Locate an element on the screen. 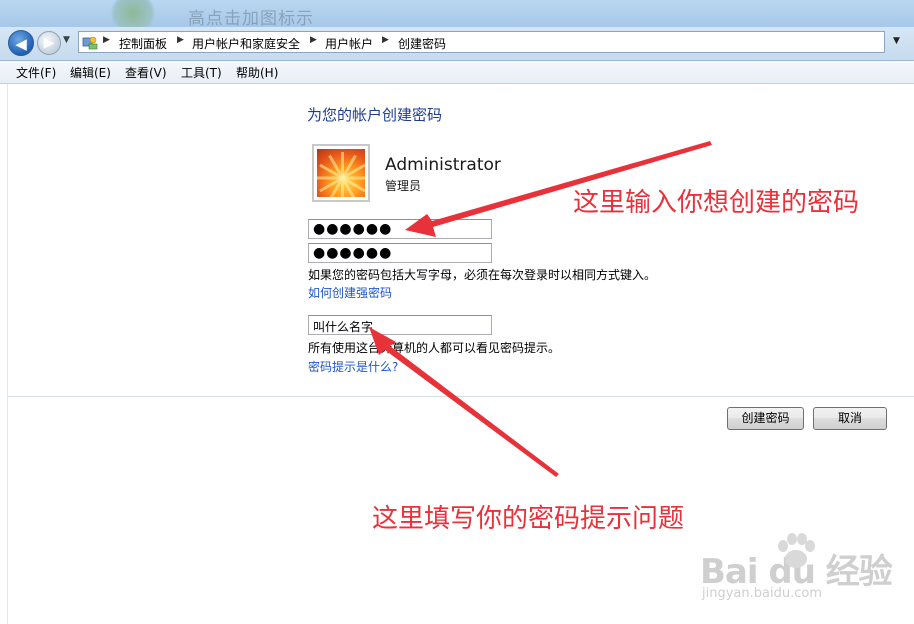 The image size is (914, 624). password-annotation: 这里输入你想创建的密码 is located at coordinates (716, 203).